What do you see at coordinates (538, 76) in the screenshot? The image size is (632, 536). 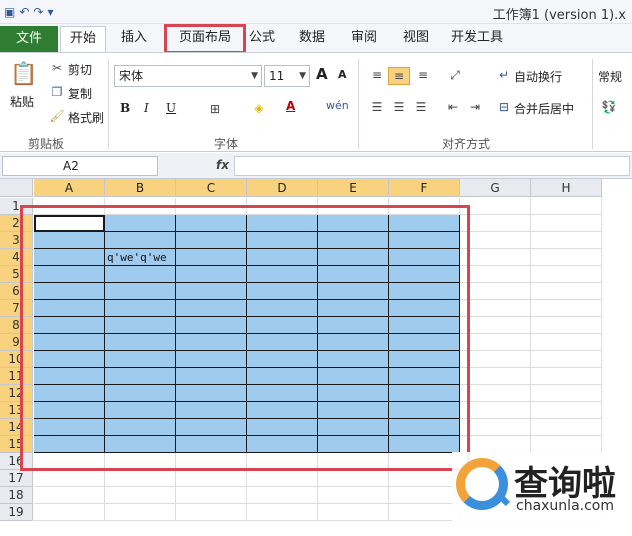 I see `wrap-text-button: 自动换行` at bounding box center [538, 76].